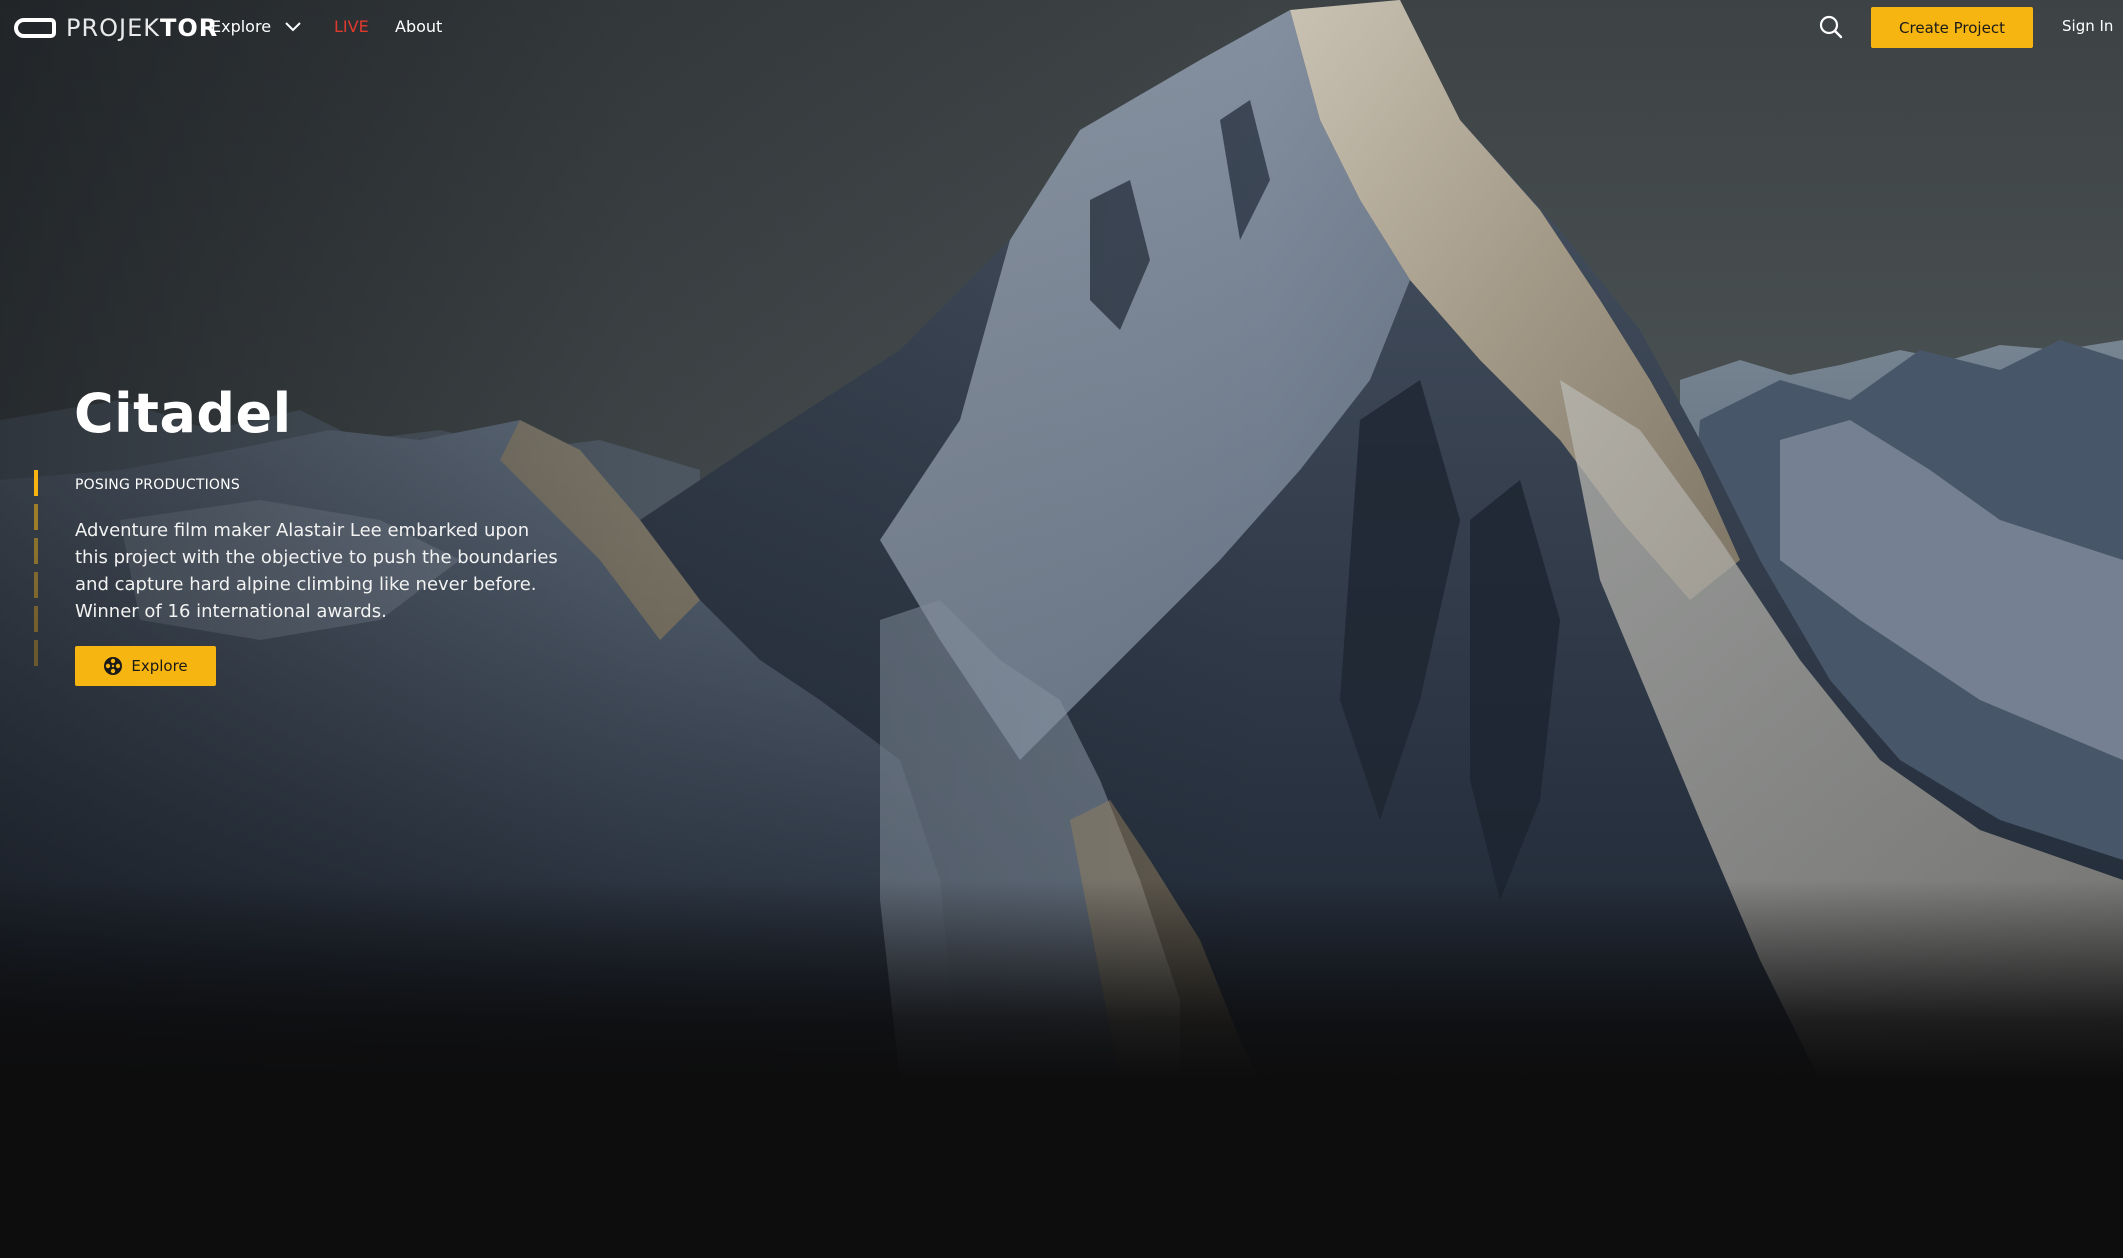 Image resolution: width=2123 pixels, height=1258 pixels. I want to click on nav-explore-label: Explore, so click(241, 26).